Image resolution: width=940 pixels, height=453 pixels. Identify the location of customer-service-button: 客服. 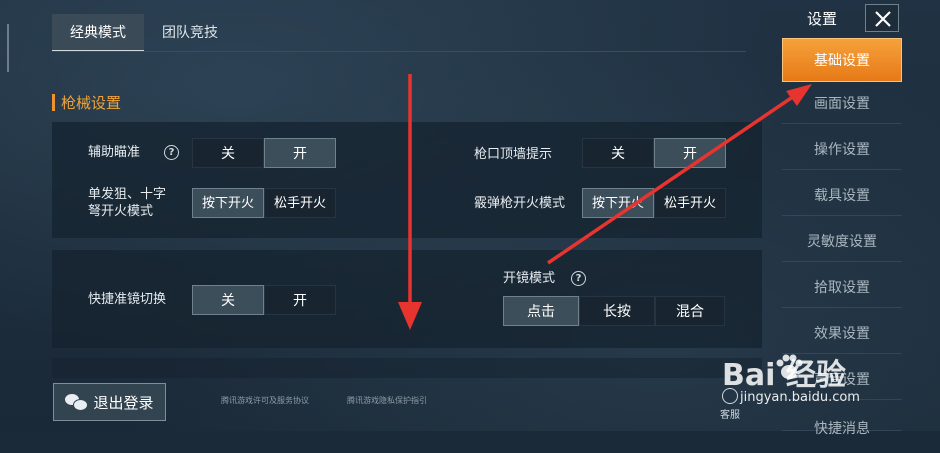
(730, 404).